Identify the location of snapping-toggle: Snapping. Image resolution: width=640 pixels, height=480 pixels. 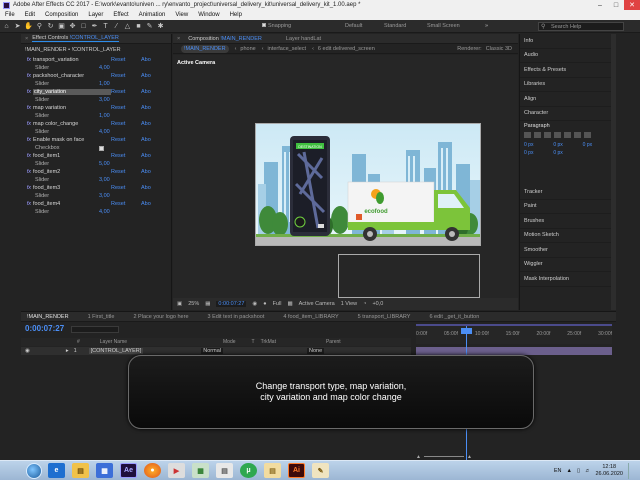
(276, 26).